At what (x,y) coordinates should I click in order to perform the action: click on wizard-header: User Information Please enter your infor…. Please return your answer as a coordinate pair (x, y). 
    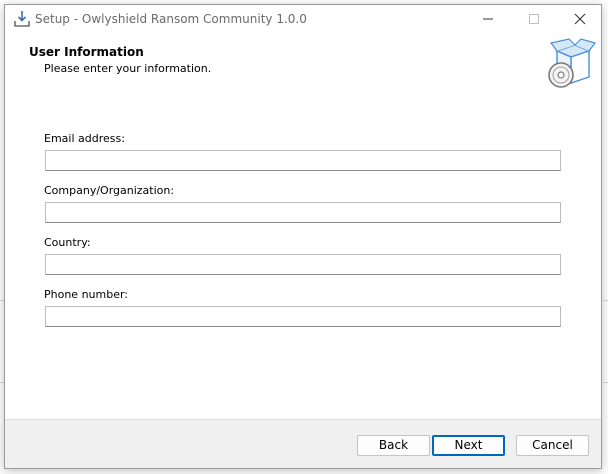
    Looking at the image, I should click on (303, 62).